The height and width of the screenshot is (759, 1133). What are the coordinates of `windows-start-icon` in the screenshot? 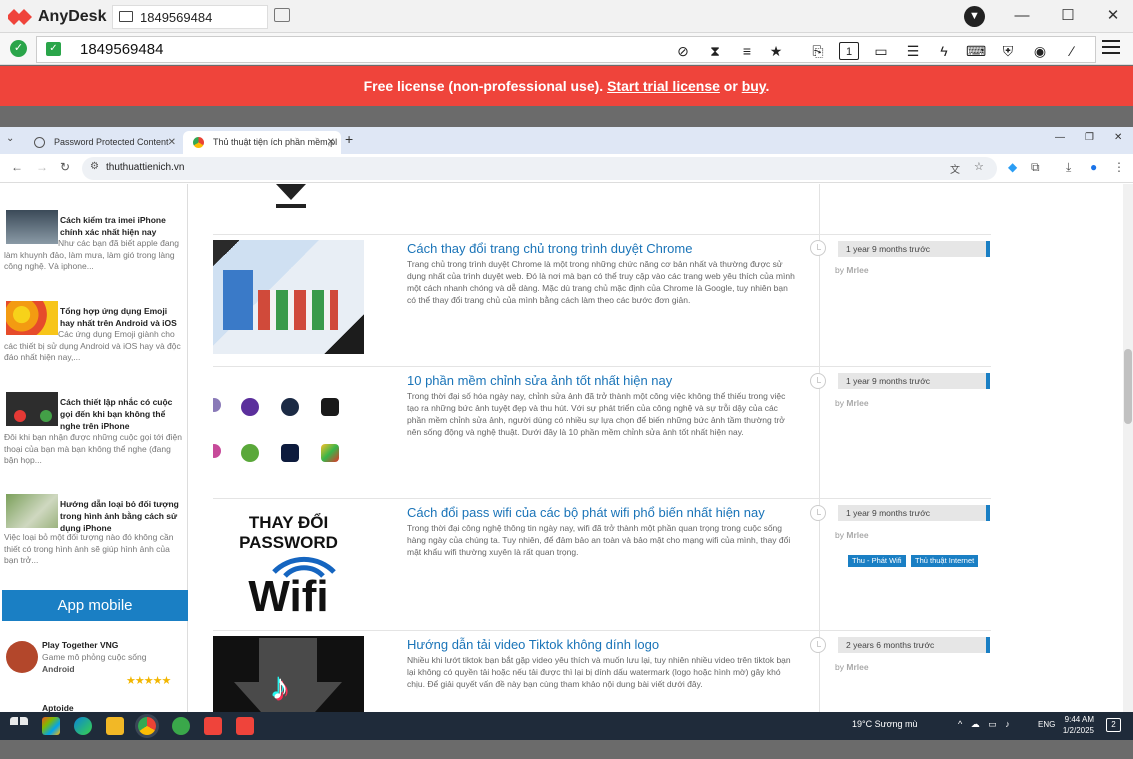 It's located at (19, 726).